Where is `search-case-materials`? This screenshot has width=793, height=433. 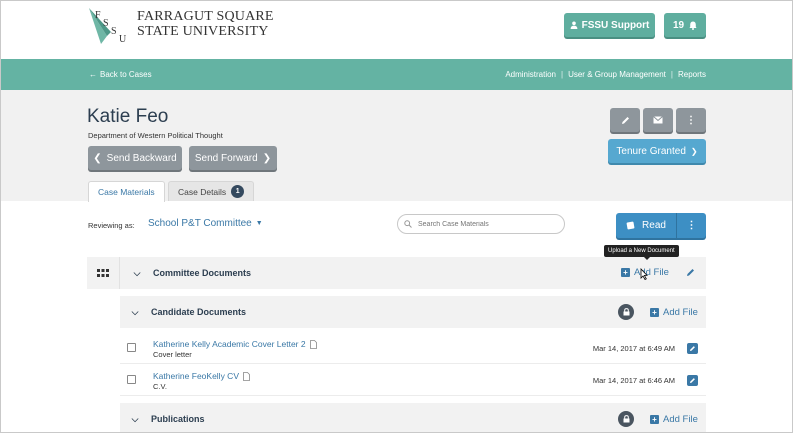
search-case-materials is located at coordinates (481, 224).